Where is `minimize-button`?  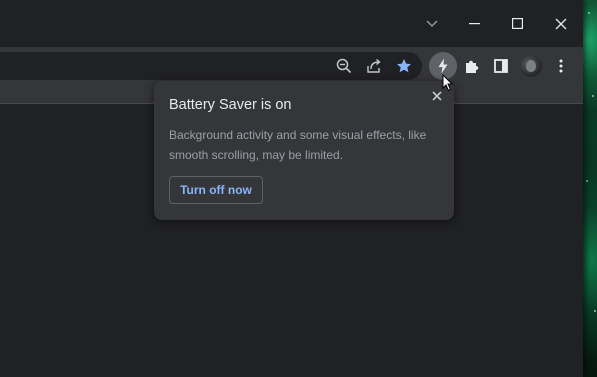 minimize-button is located at coordinates (474, 23).